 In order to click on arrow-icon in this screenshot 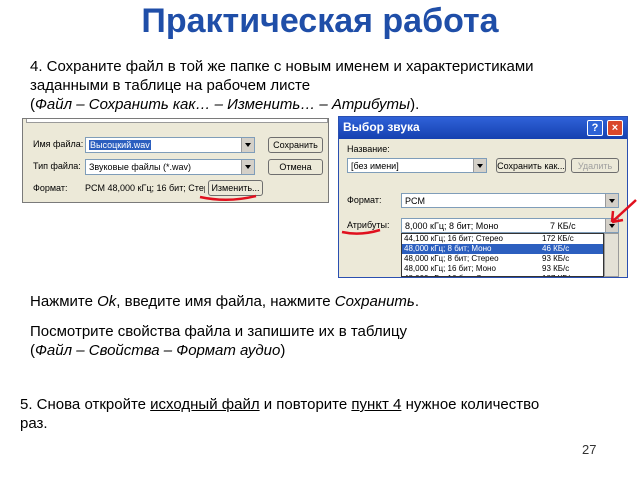, I will do `click(624, 211)`.